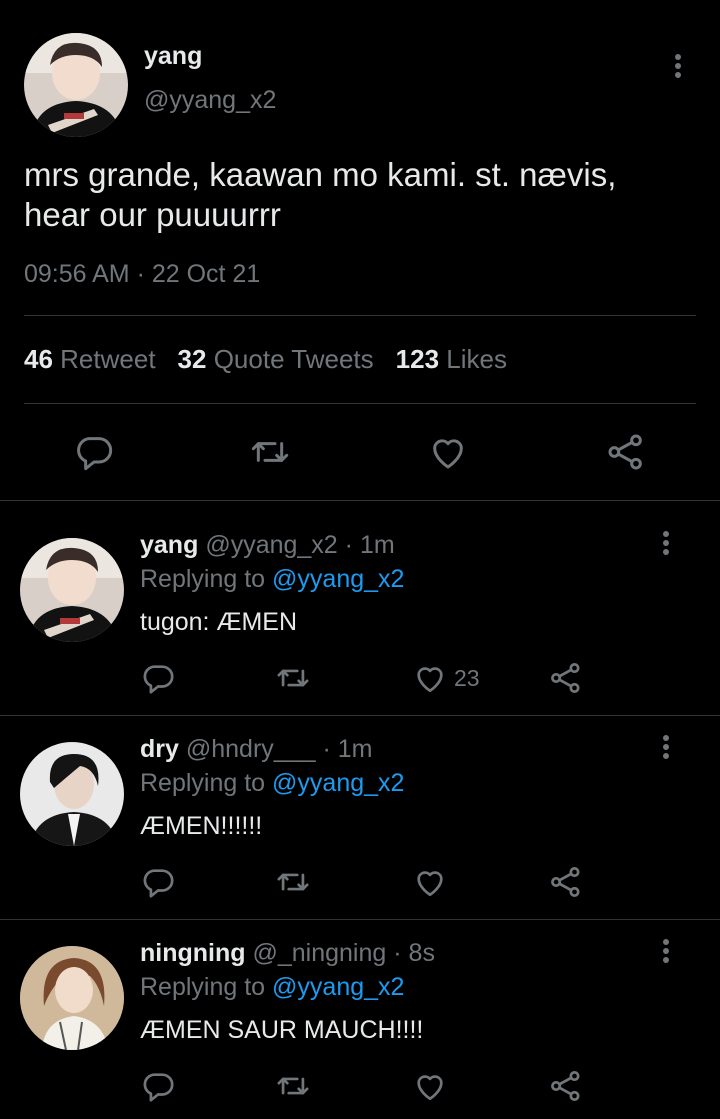 This screenshot has width=720, height=1119. I want to click on author-avatar, so click(76, 85).